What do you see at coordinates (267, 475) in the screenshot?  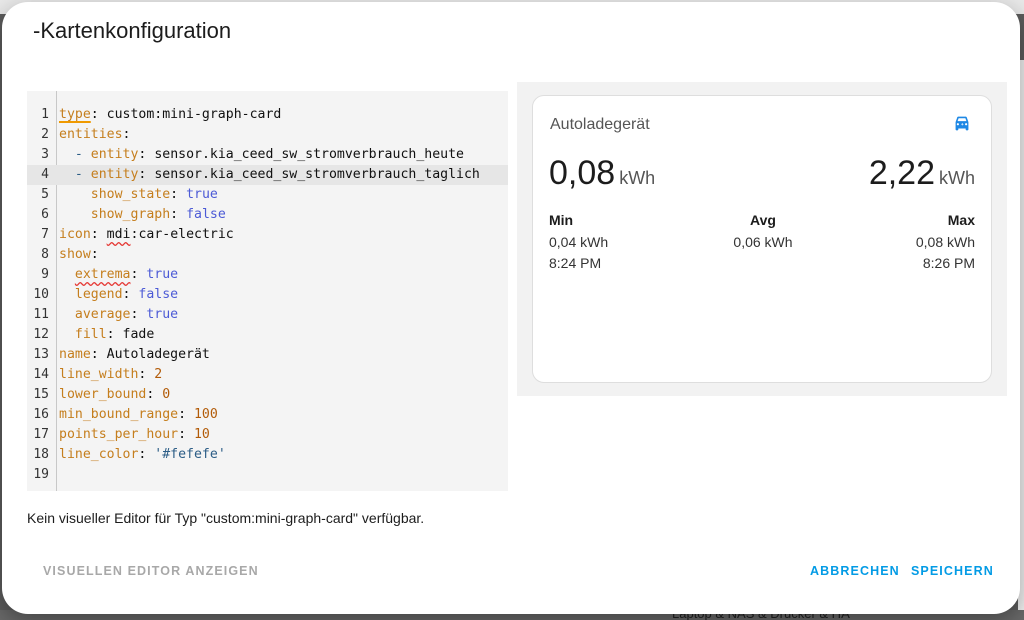 I see `code-line: 19` at bounding box center [267, 475].